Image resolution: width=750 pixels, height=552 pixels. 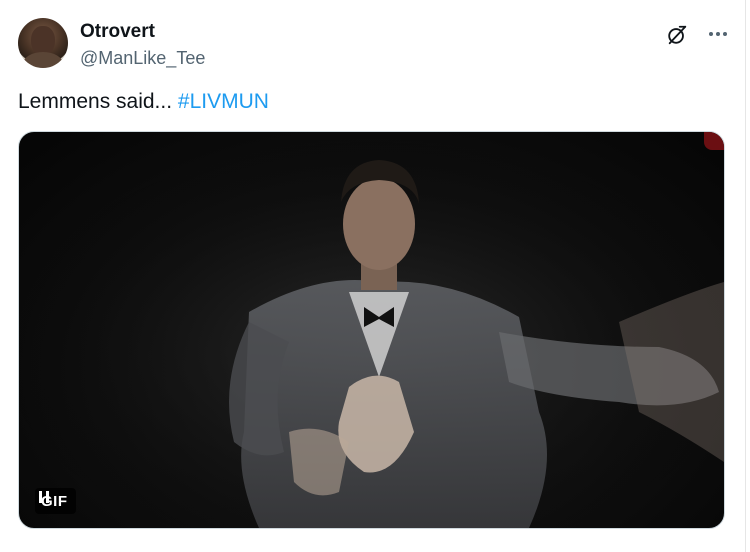 I want to click on author-display-name: Otrovert, so click(x=142, y=32).